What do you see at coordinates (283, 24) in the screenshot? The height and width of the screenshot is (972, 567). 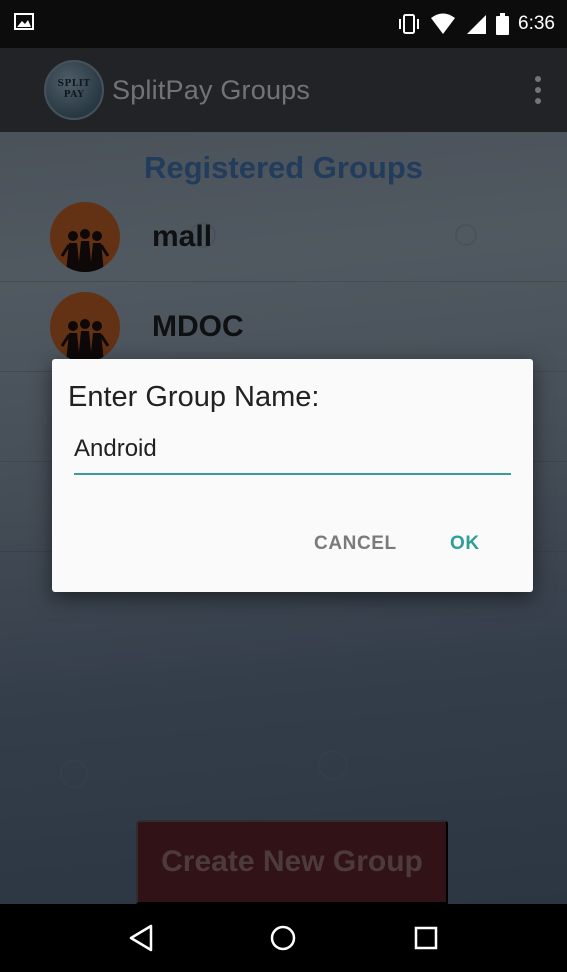 I see `status-bar: 6:36` at bounding box center [283, 24].